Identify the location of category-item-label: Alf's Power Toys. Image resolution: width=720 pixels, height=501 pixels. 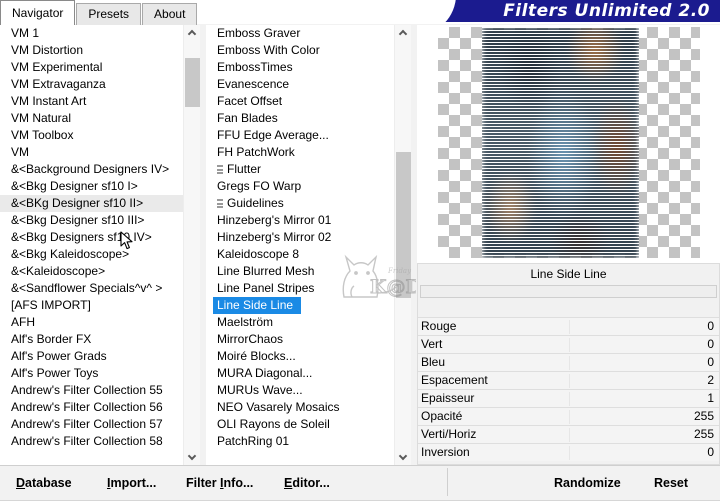
(55, 373).